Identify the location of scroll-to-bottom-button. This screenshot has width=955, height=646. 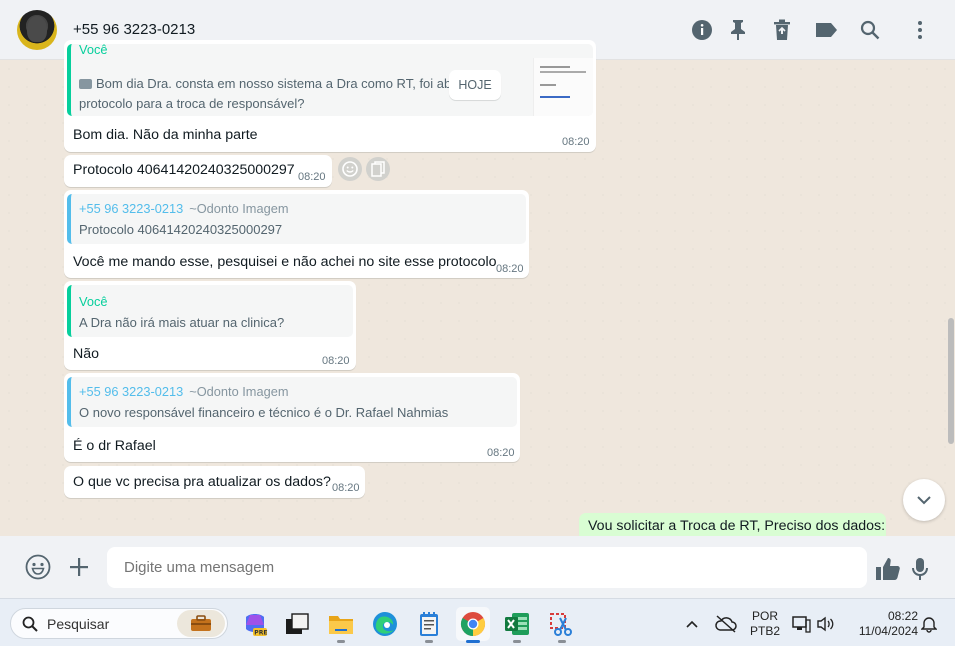
(924, 500).